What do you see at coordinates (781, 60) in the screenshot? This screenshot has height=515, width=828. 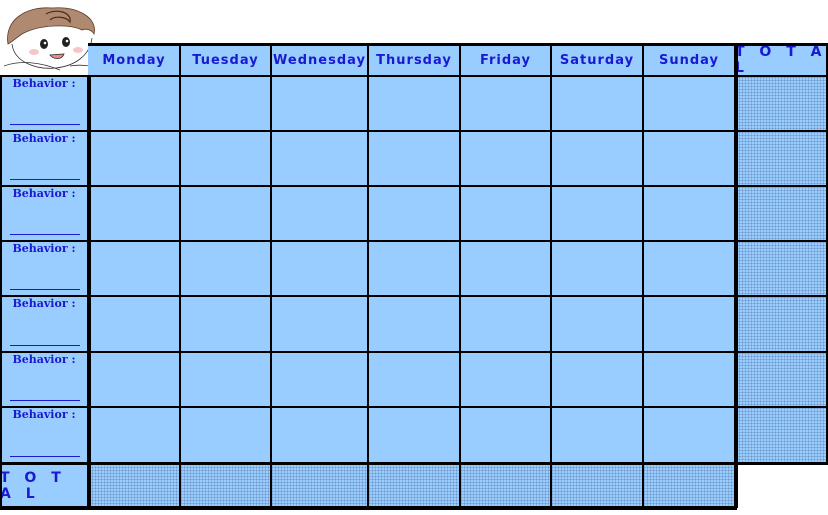 I see `total-column-header: T O T A L` at bounding box center [781, 60].